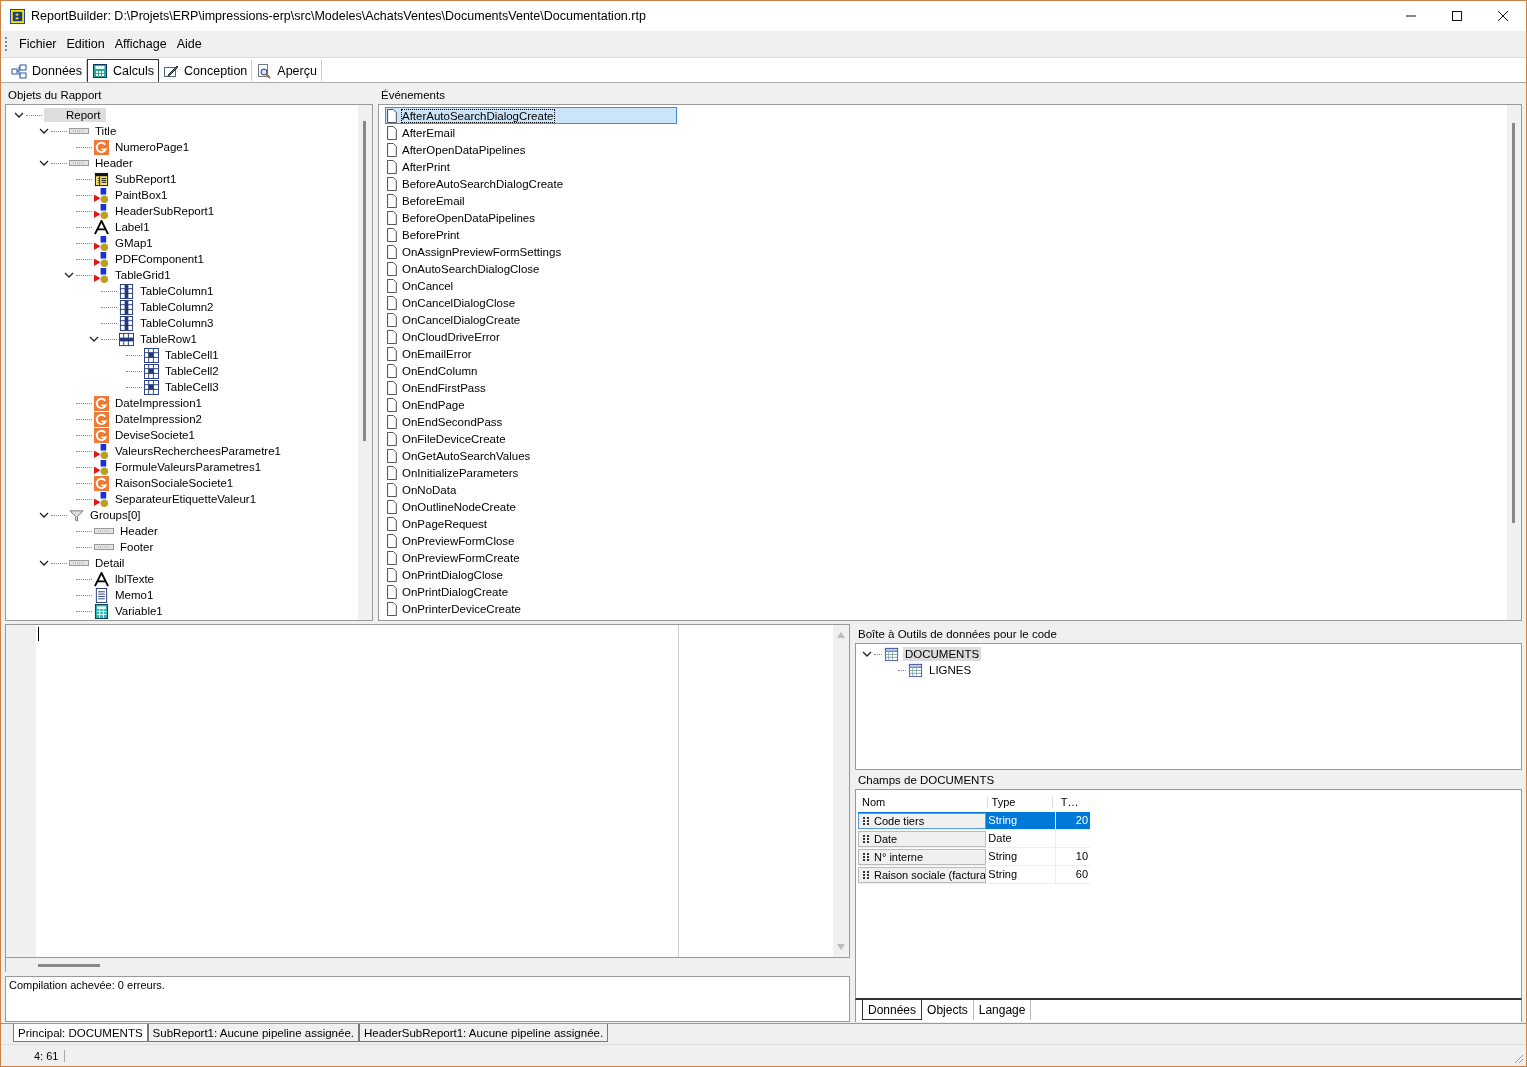  I want to click on tree-item: GMap1, so click(134, 243).